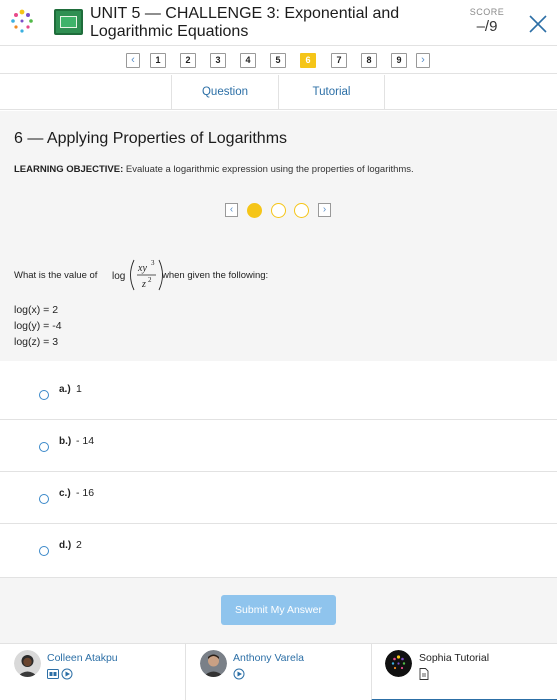  Describe the element at coordinates (36, 342) in the screenshot. I see `given-log-z: log(z) = 3` at that location.